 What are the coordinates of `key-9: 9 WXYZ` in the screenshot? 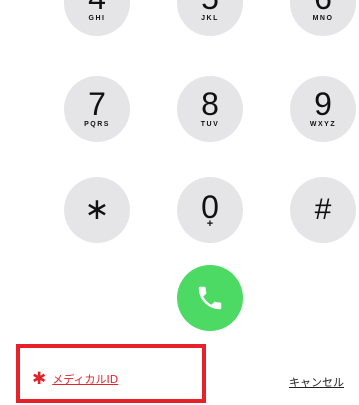 It's located at (323, 109).